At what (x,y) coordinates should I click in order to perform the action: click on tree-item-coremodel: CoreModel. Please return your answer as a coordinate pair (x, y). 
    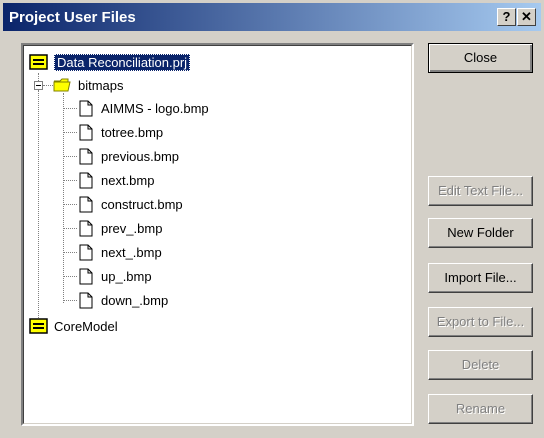
    Looking at the image, I should click on (75, 326).